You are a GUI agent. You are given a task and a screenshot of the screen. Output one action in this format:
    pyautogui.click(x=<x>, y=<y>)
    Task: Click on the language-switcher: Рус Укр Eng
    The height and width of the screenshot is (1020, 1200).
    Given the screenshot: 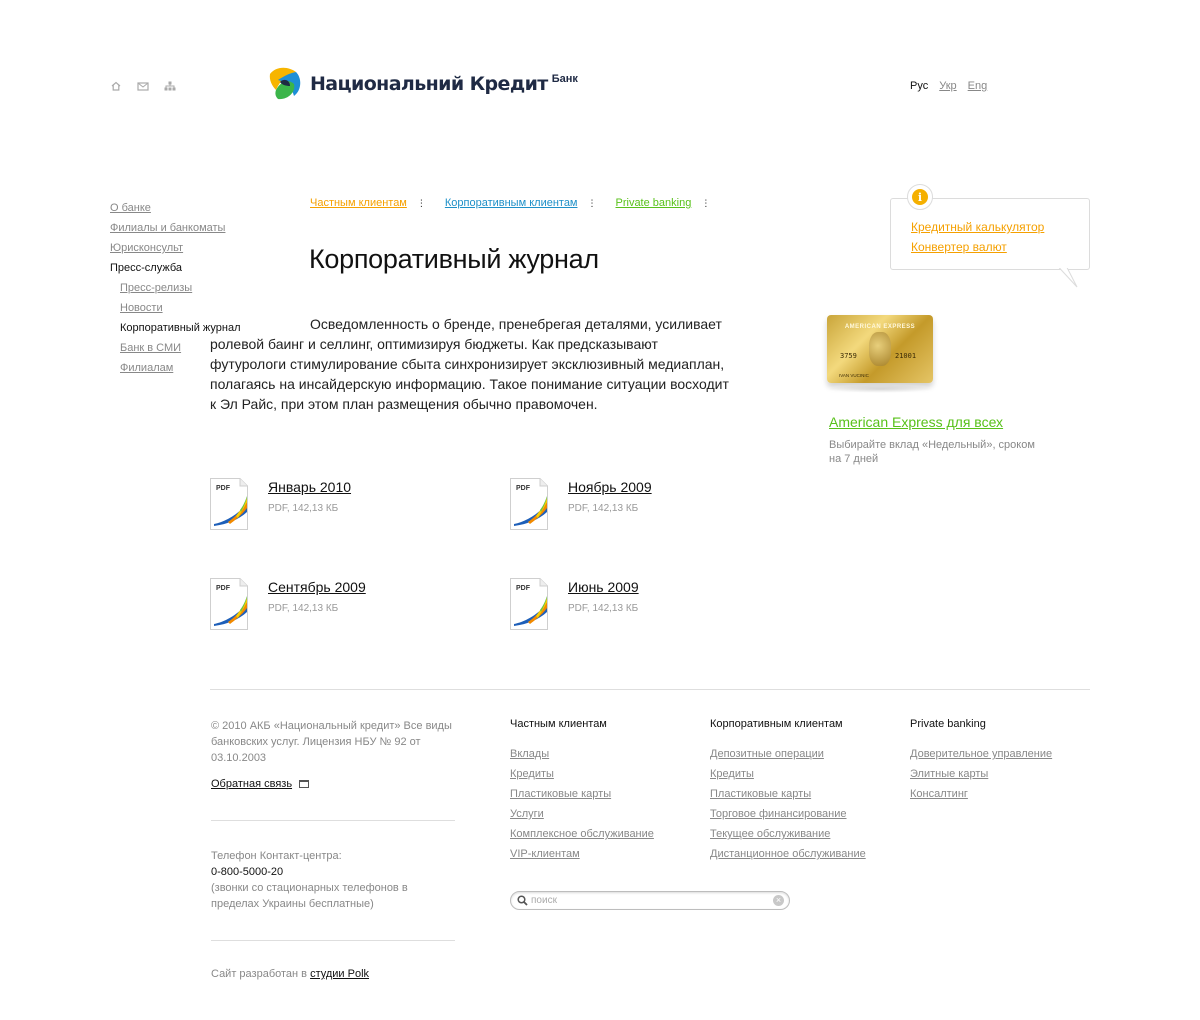 What is the action you would take?
    pyautogui.click(x=948, y=86)
    